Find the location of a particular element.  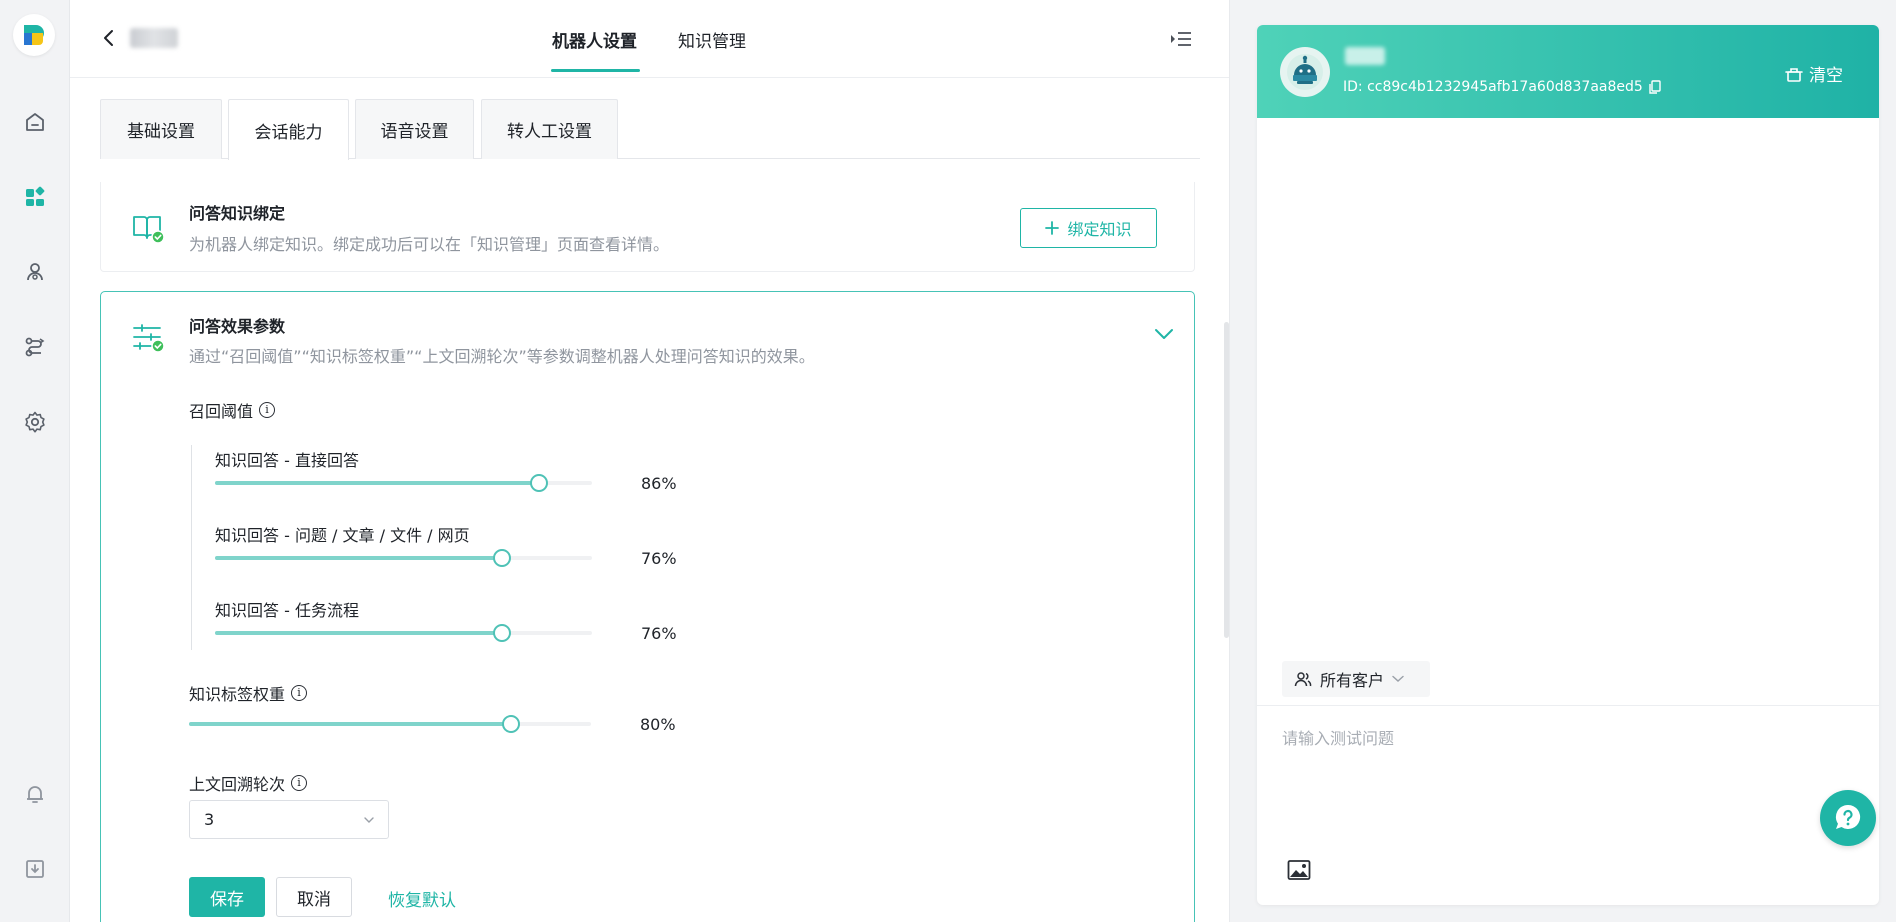

clear-chat-button: 清空 is located at coordinates (1814, 73).